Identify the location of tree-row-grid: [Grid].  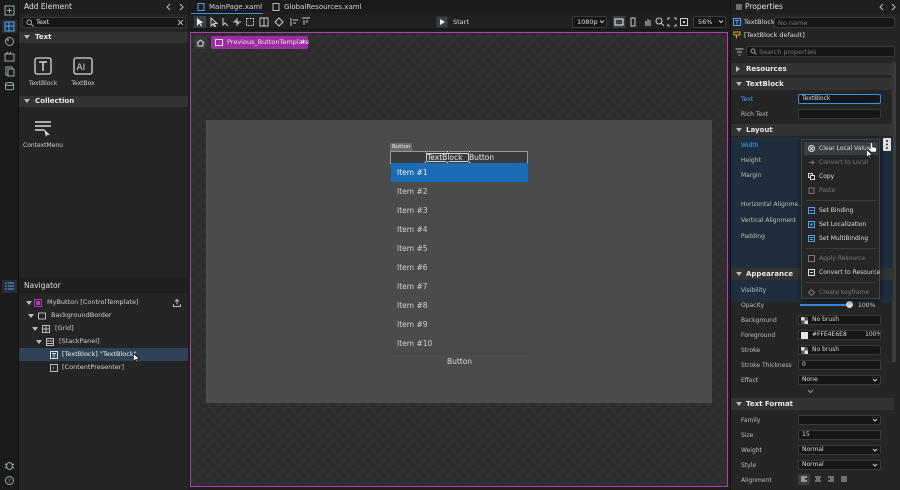
(103, 328).